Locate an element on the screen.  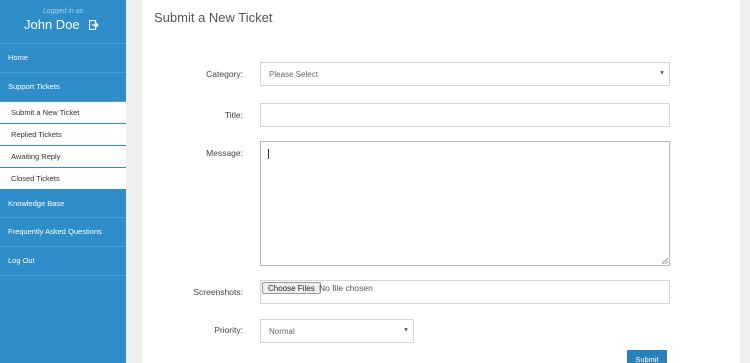
sidebar-subitem-label: Replied Tickets is located at coordinates (36, 134).